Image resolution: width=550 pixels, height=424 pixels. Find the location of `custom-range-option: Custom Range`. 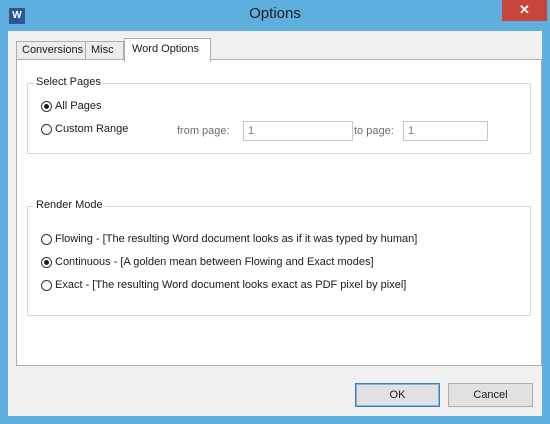

custom-range-option: Custom Range is located at coordinates (84, 129).